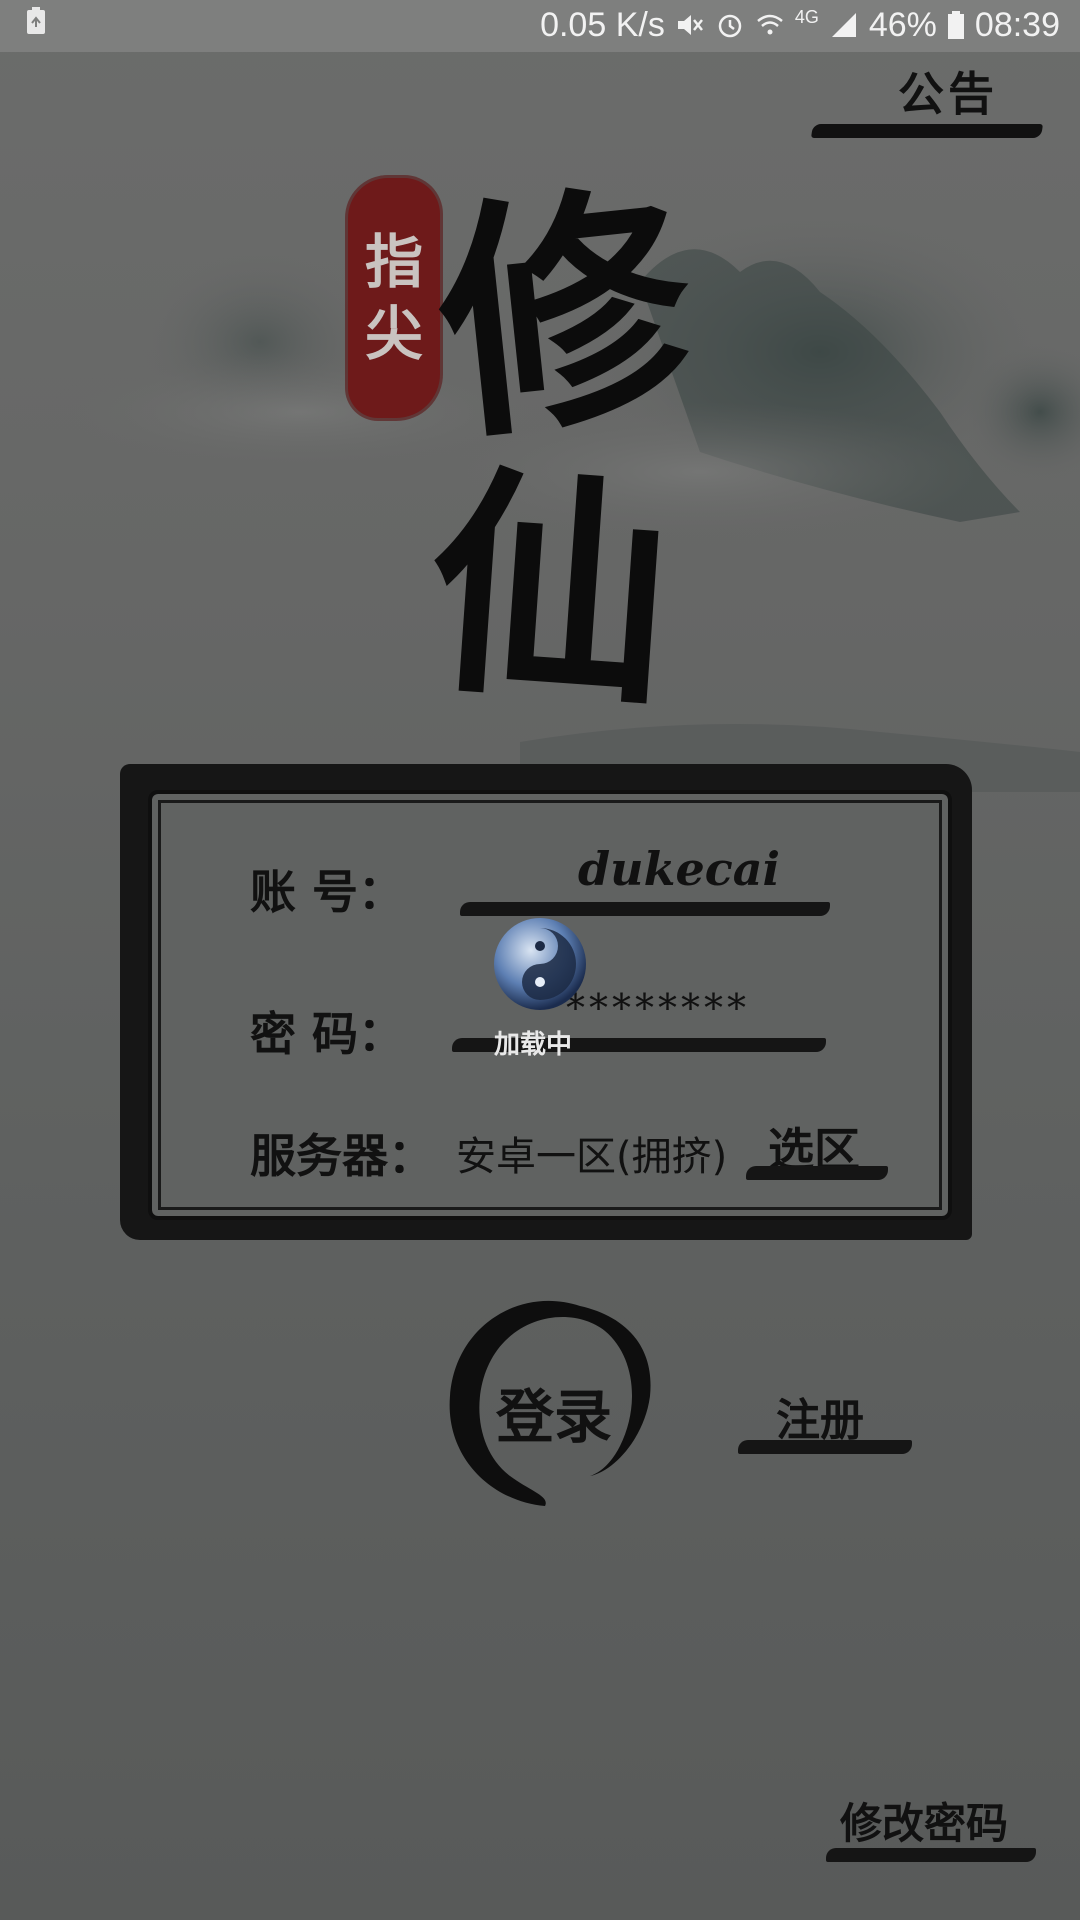  I want to click on network-speed: 0.05 K/s, so click(602, 25).